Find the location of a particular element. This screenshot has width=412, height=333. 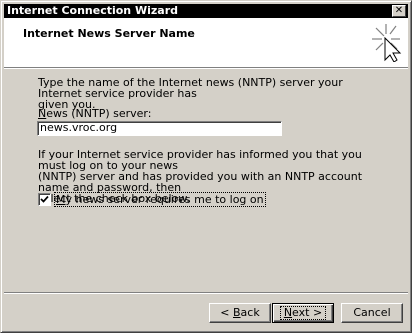

checkmark-icon is located at coordinates (44, 199).